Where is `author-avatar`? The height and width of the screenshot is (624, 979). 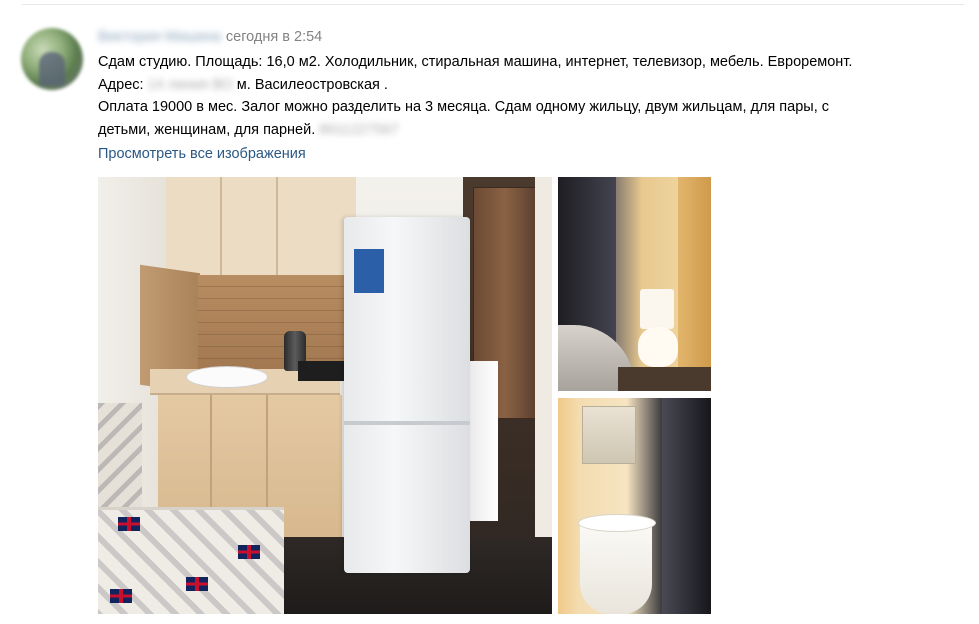 author-avatar is located at coordinates (52, 59).